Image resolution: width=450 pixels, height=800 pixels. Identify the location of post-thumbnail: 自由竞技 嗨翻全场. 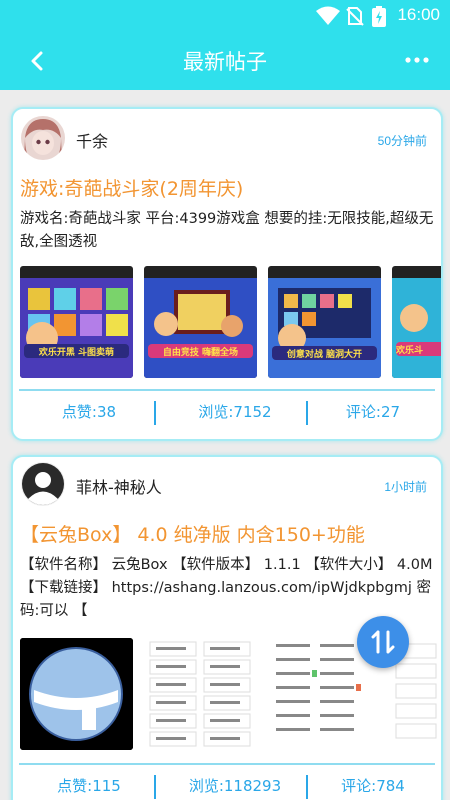
(200, 322).